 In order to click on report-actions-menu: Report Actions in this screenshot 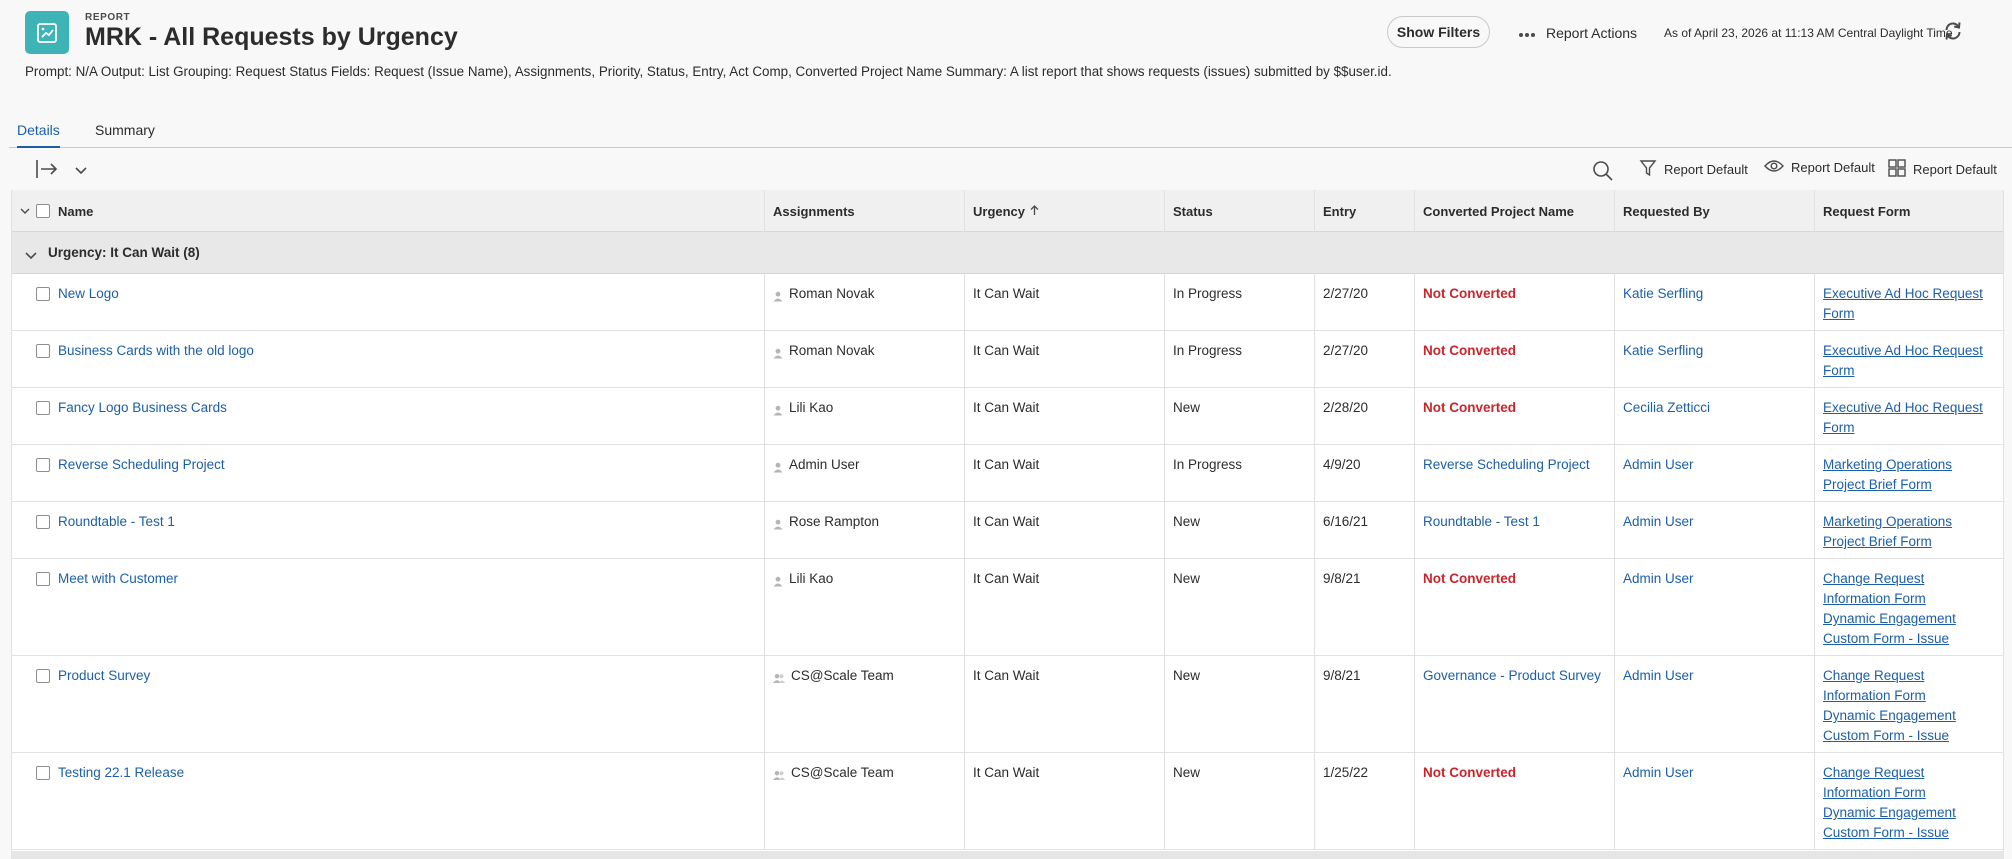, I will do `click(1577, 33)`.